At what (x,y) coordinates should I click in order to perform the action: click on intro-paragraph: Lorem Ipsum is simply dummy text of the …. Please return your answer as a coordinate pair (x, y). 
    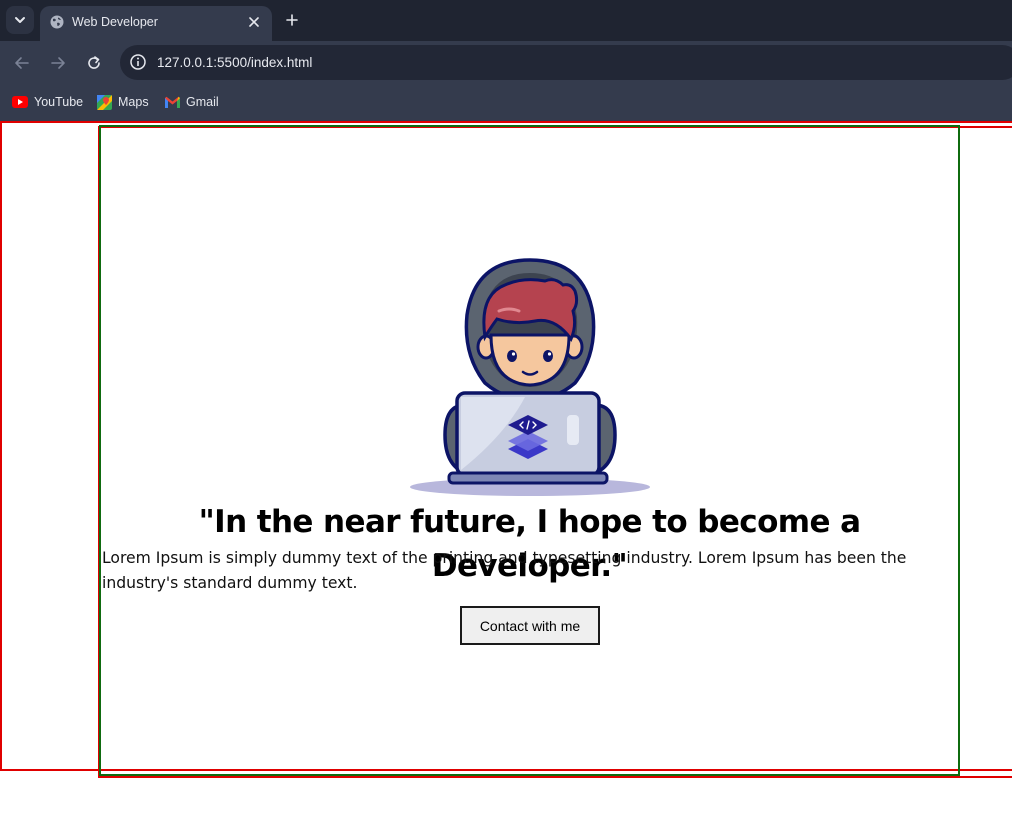
    Looking at the image, I should click on (504, 570).